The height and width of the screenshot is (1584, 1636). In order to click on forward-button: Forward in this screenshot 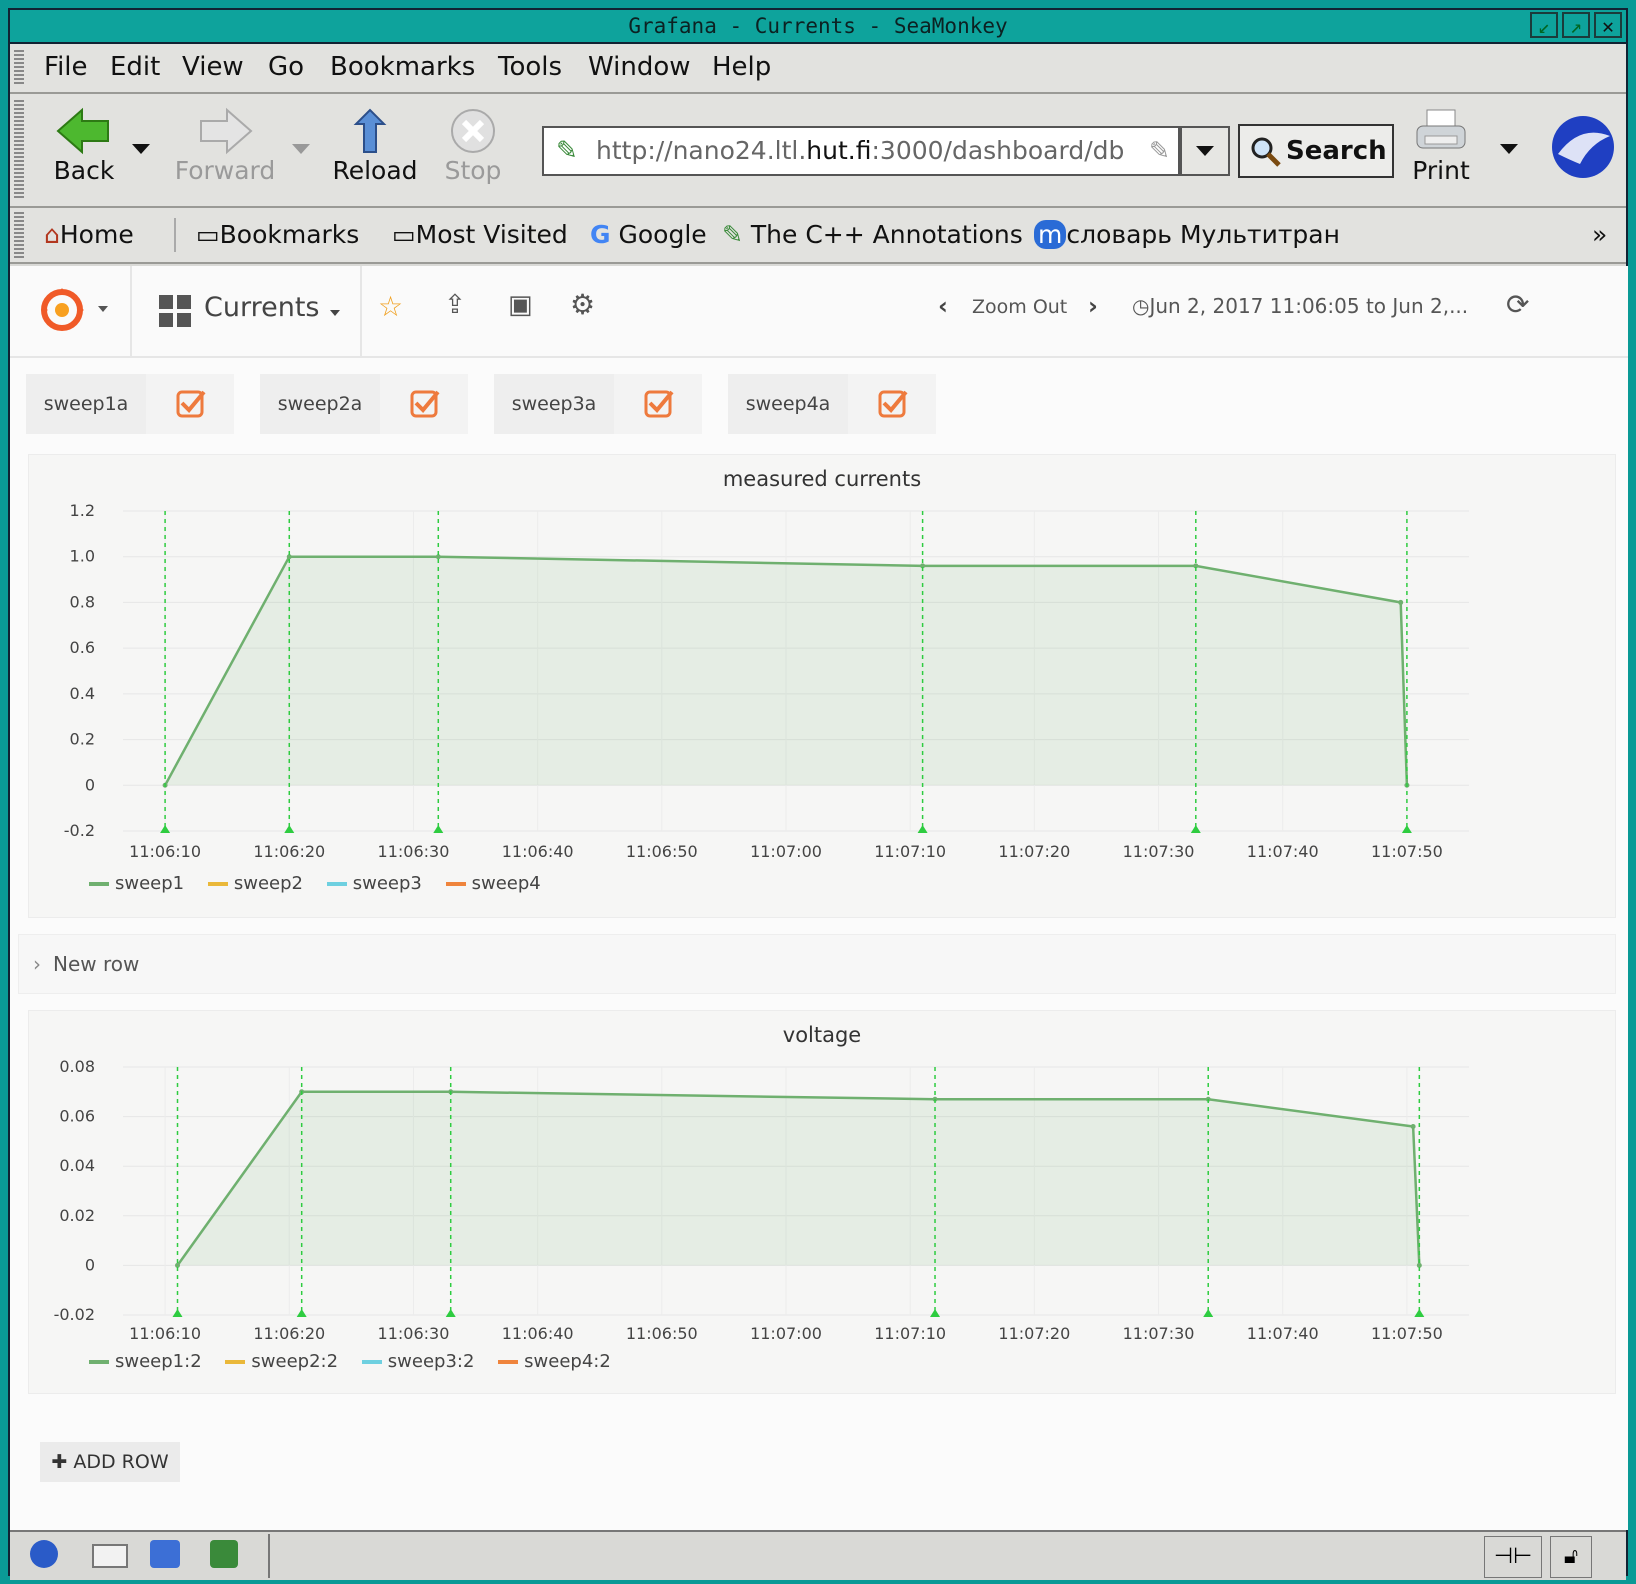, I will do `click(225, 145)`.